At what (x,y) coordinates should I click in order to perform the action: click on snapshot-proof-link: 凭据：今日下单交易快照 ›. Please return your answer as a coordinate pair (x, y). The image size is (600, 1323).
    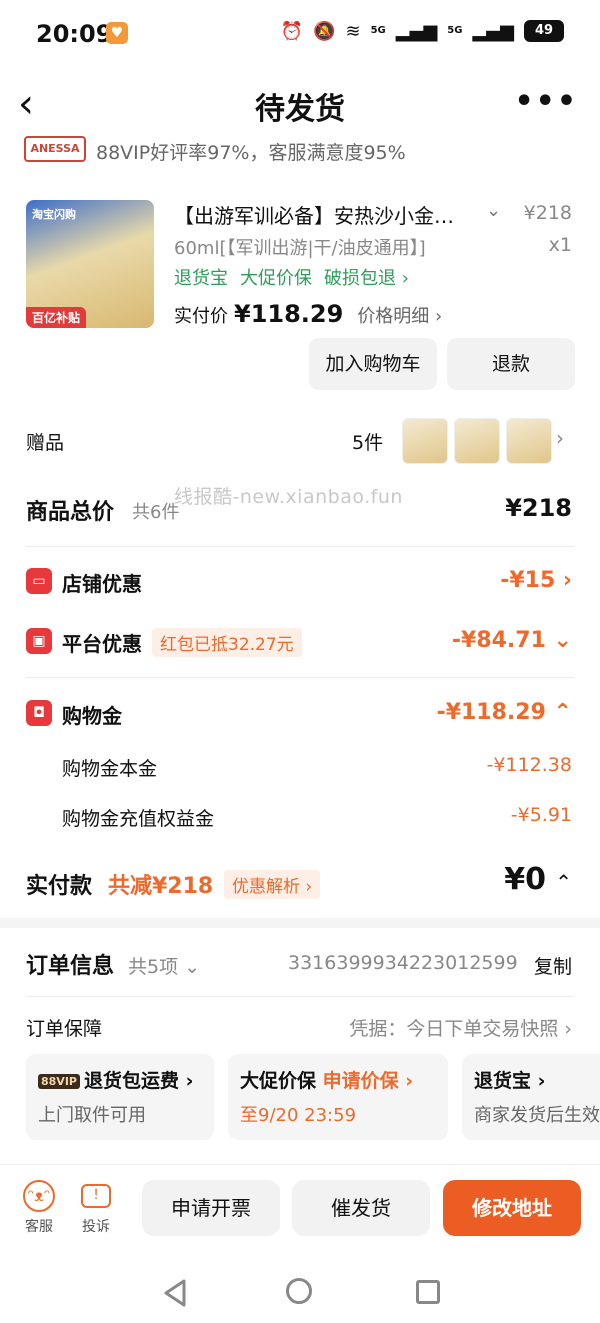
    Looking at the image, I should click on (460, 1027).